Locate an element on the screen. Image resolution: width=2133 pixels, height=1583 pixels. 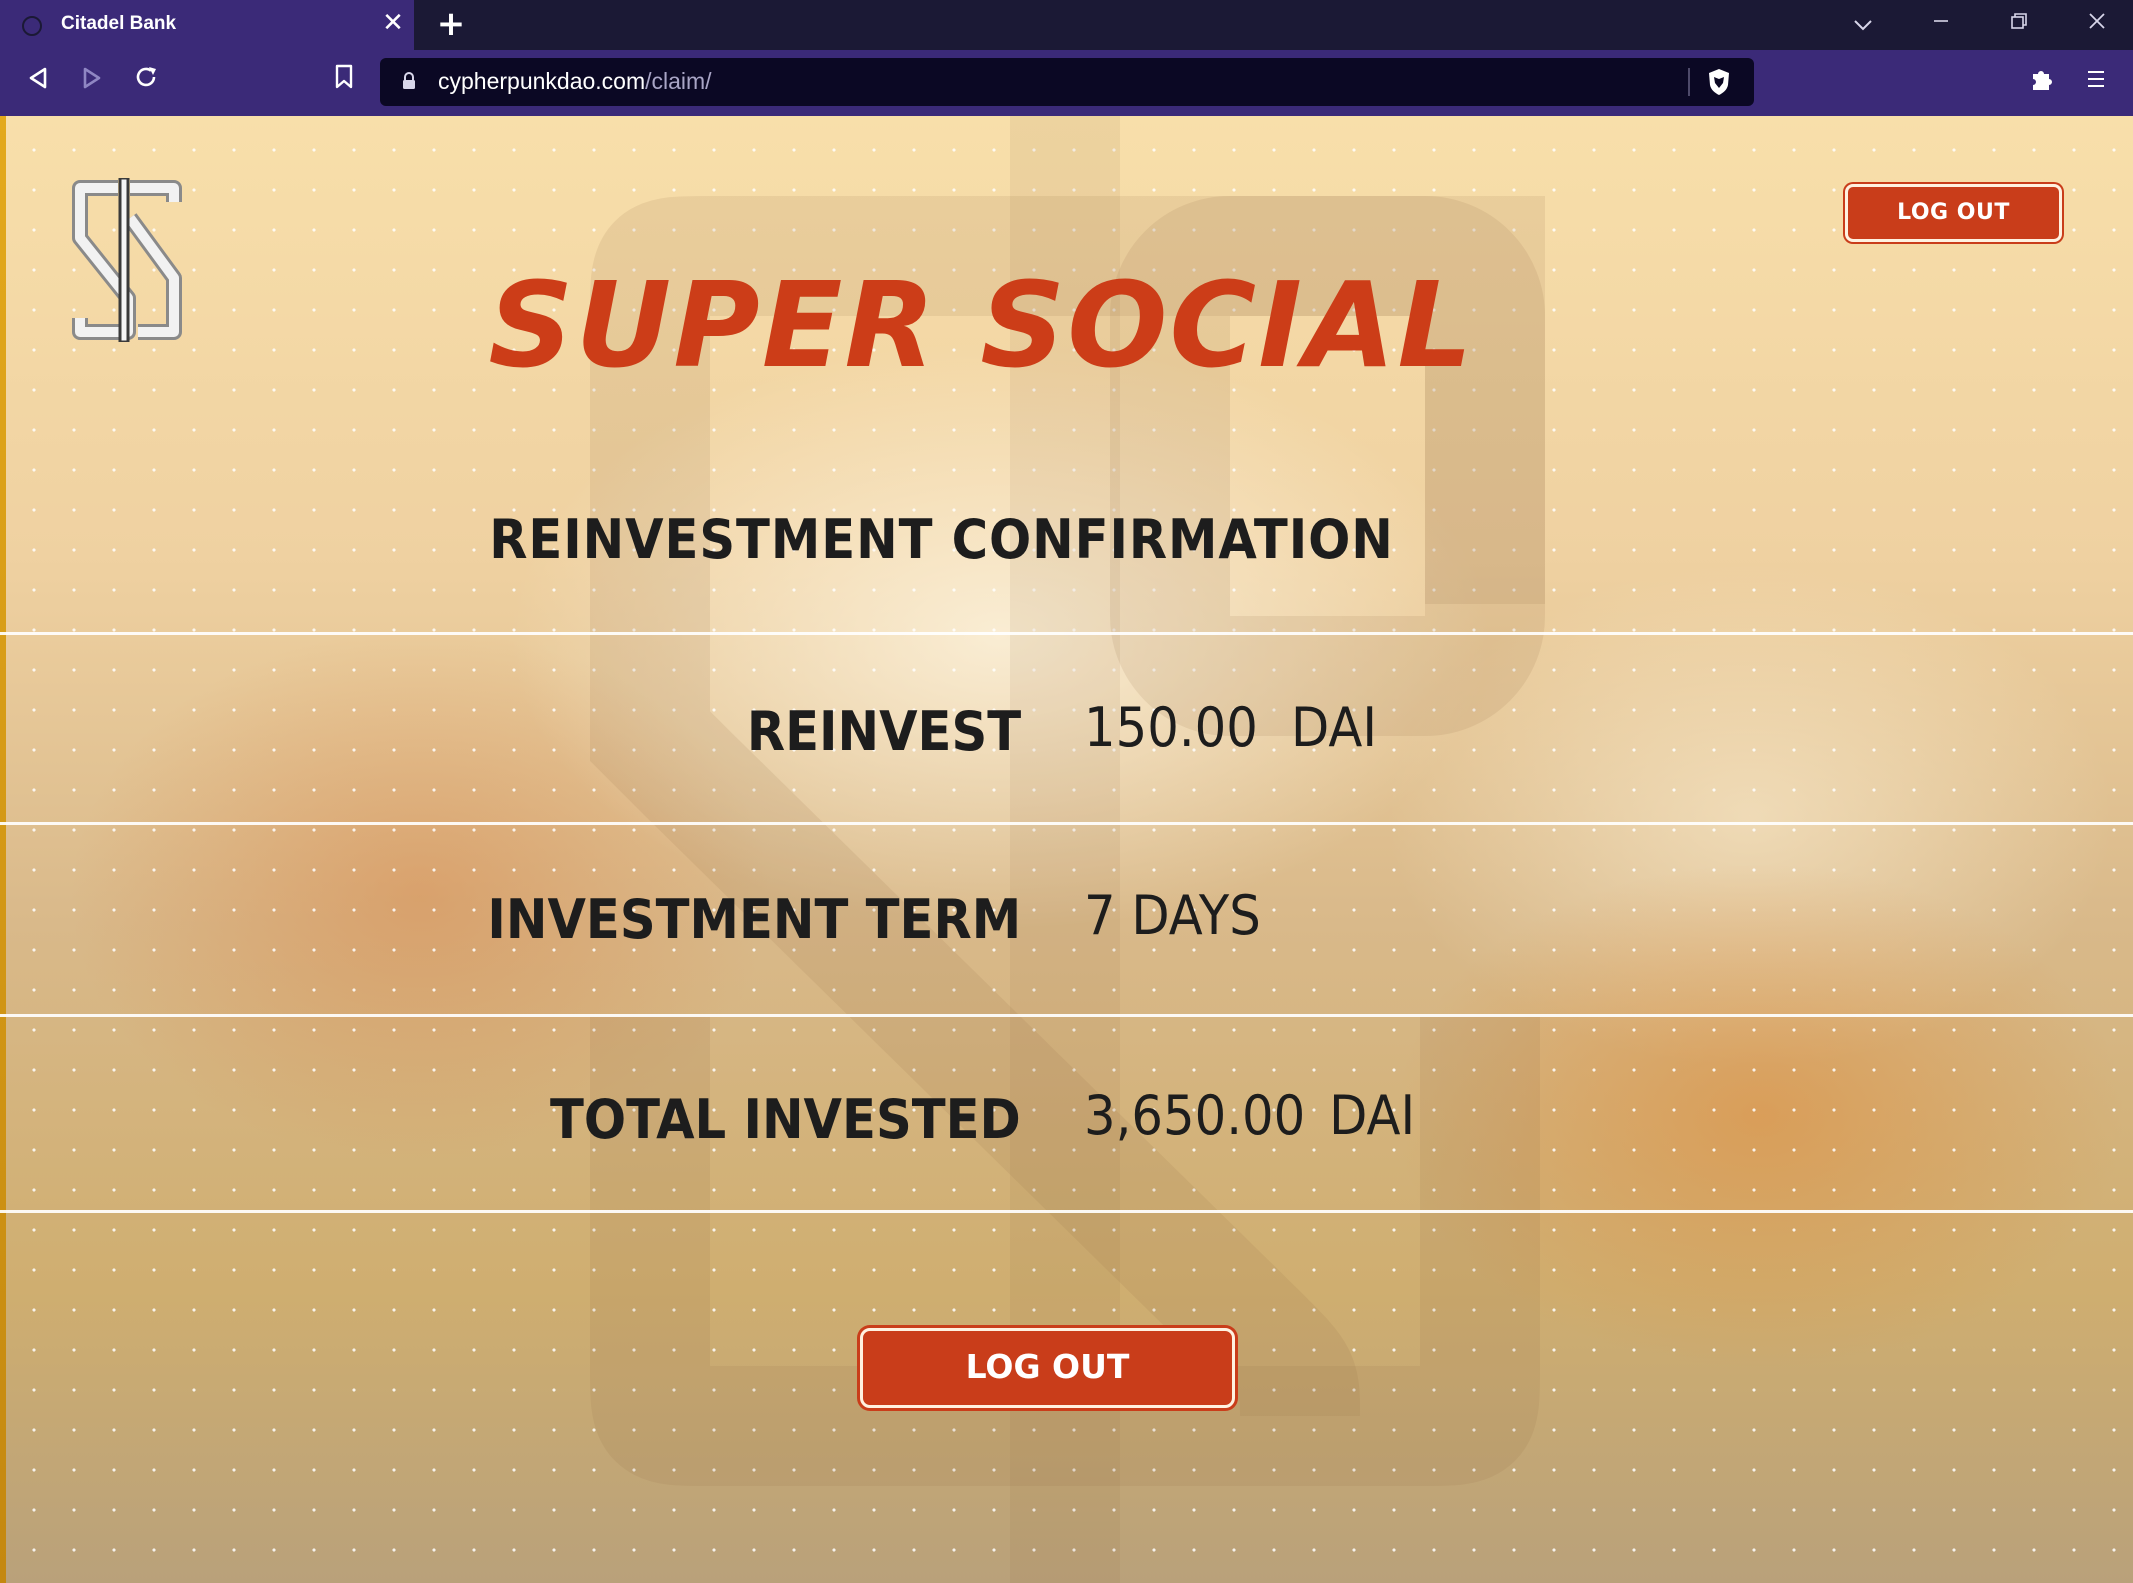
investment-term-value: 7 DAYS is located at coordinates (1172, 915).